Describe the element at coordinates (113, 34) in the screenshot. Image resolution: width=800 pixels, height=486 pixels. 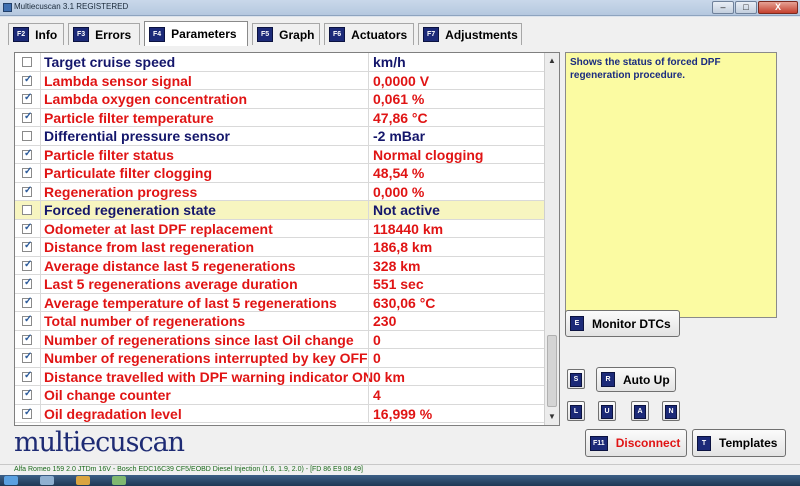
I see `tab-label: Errors` at that location.